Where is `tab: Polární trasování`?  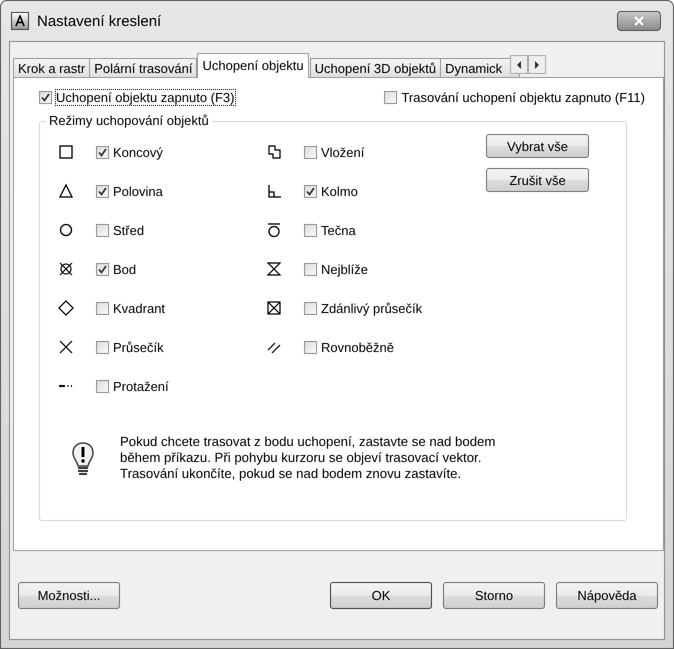 tab: Polární trasování is located at coordinates (143, 68).